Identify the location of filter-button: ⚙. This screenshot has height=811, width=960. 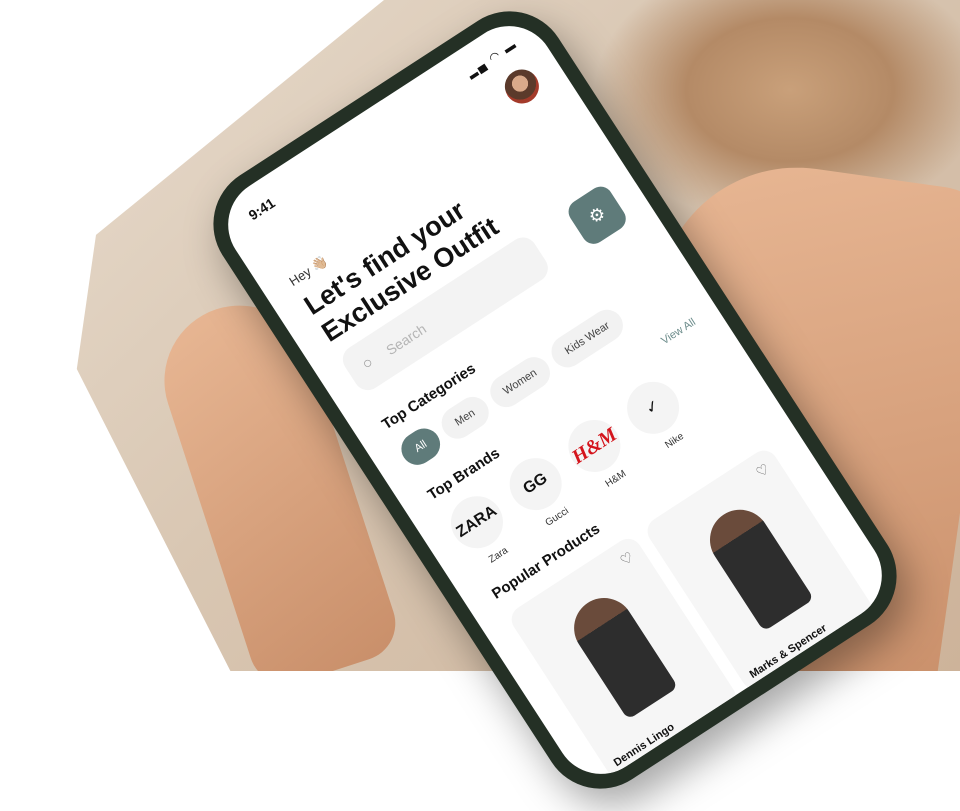
(597, 215).